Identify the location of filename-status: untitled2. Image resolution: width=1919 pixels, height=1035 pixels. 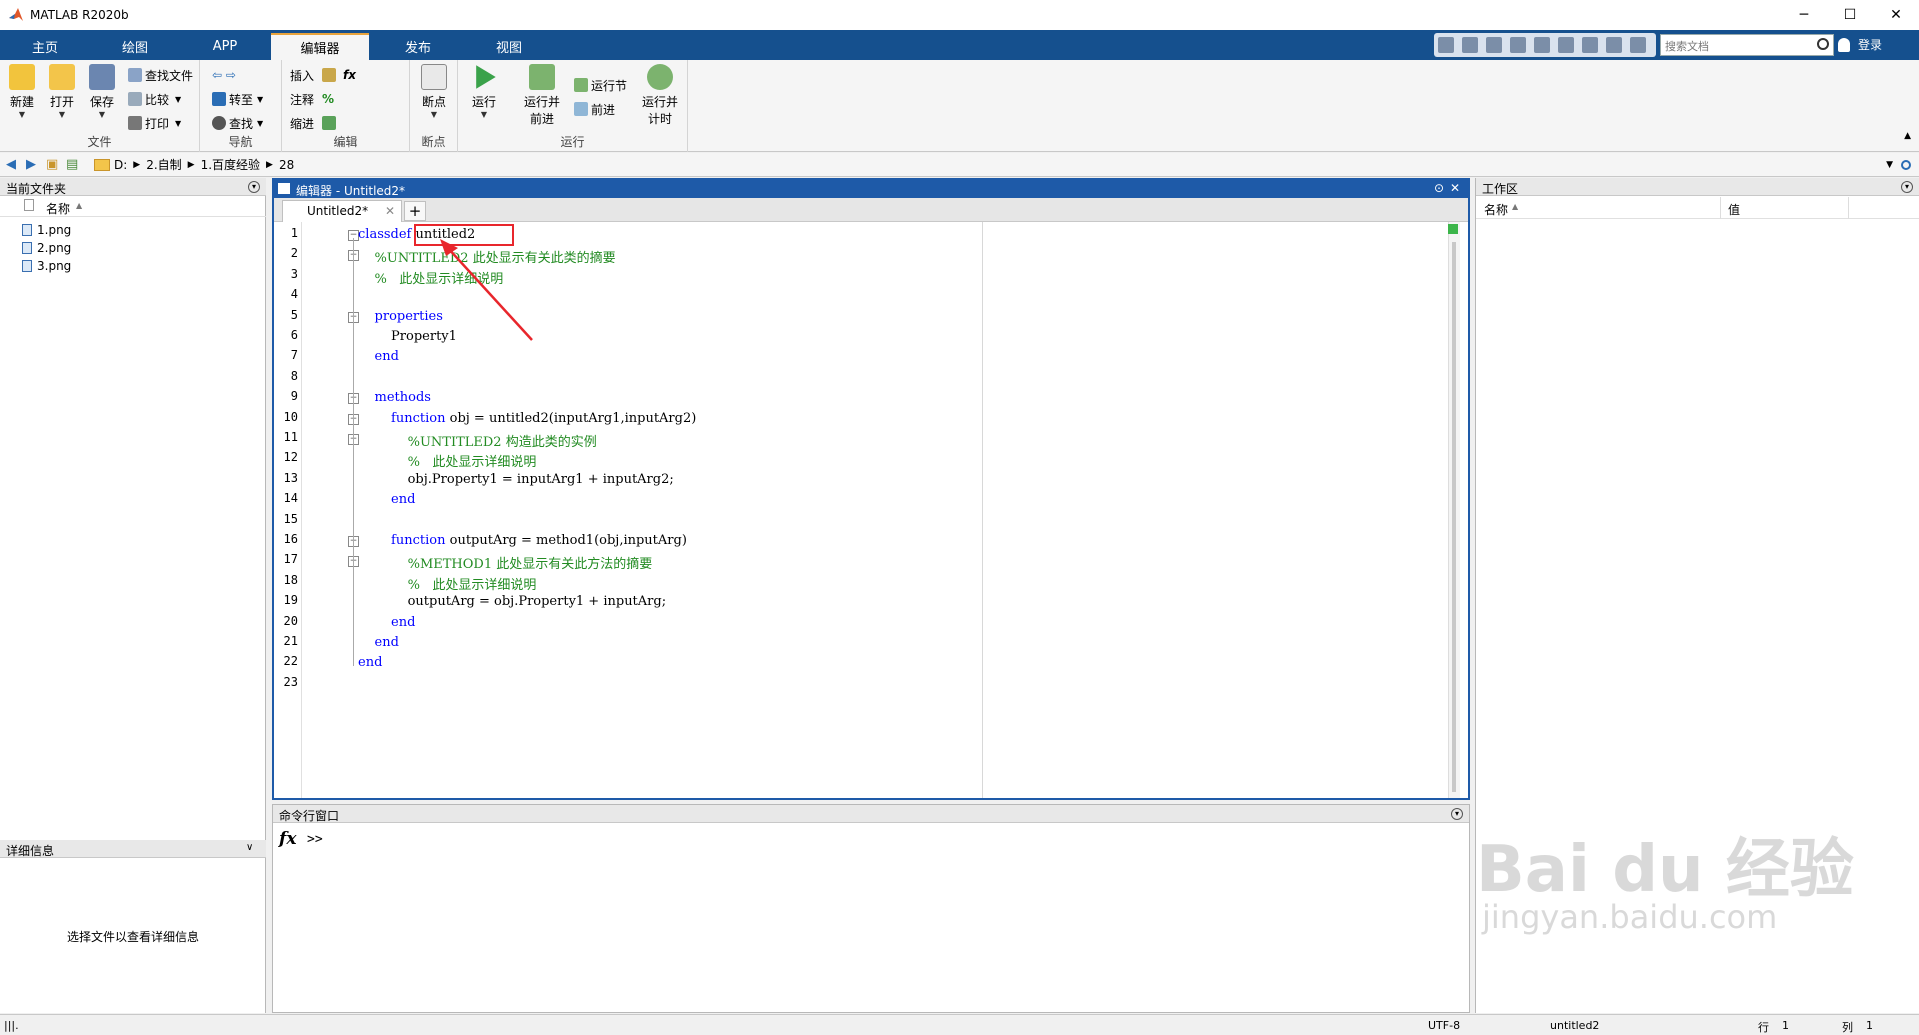
(1575, 1025).